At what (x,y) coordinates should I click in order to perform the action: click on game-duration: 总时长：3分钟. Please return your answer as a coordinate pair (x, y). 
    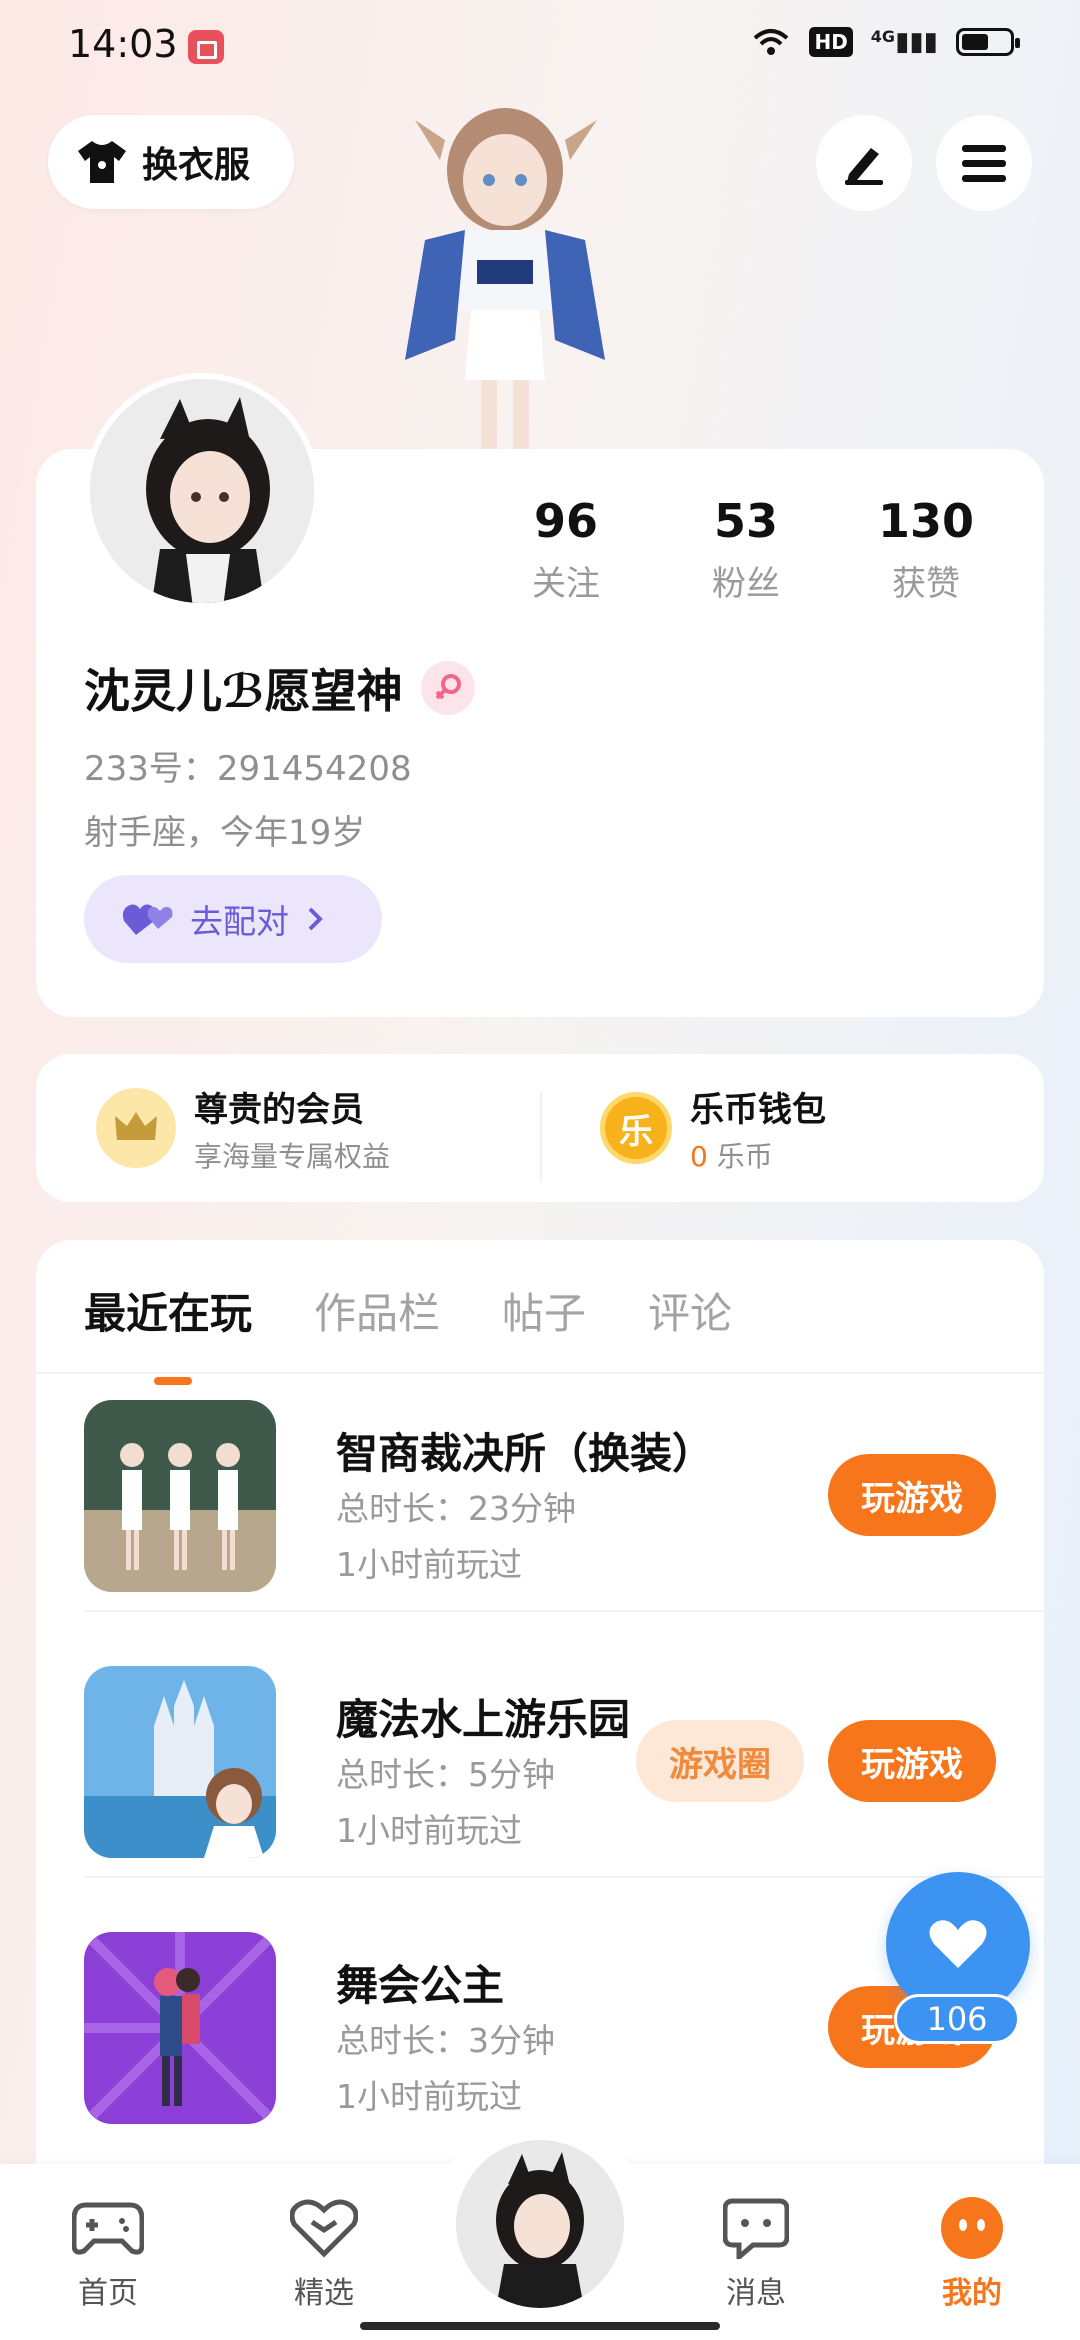
    Looking at the image, I should click on (445, 2040).